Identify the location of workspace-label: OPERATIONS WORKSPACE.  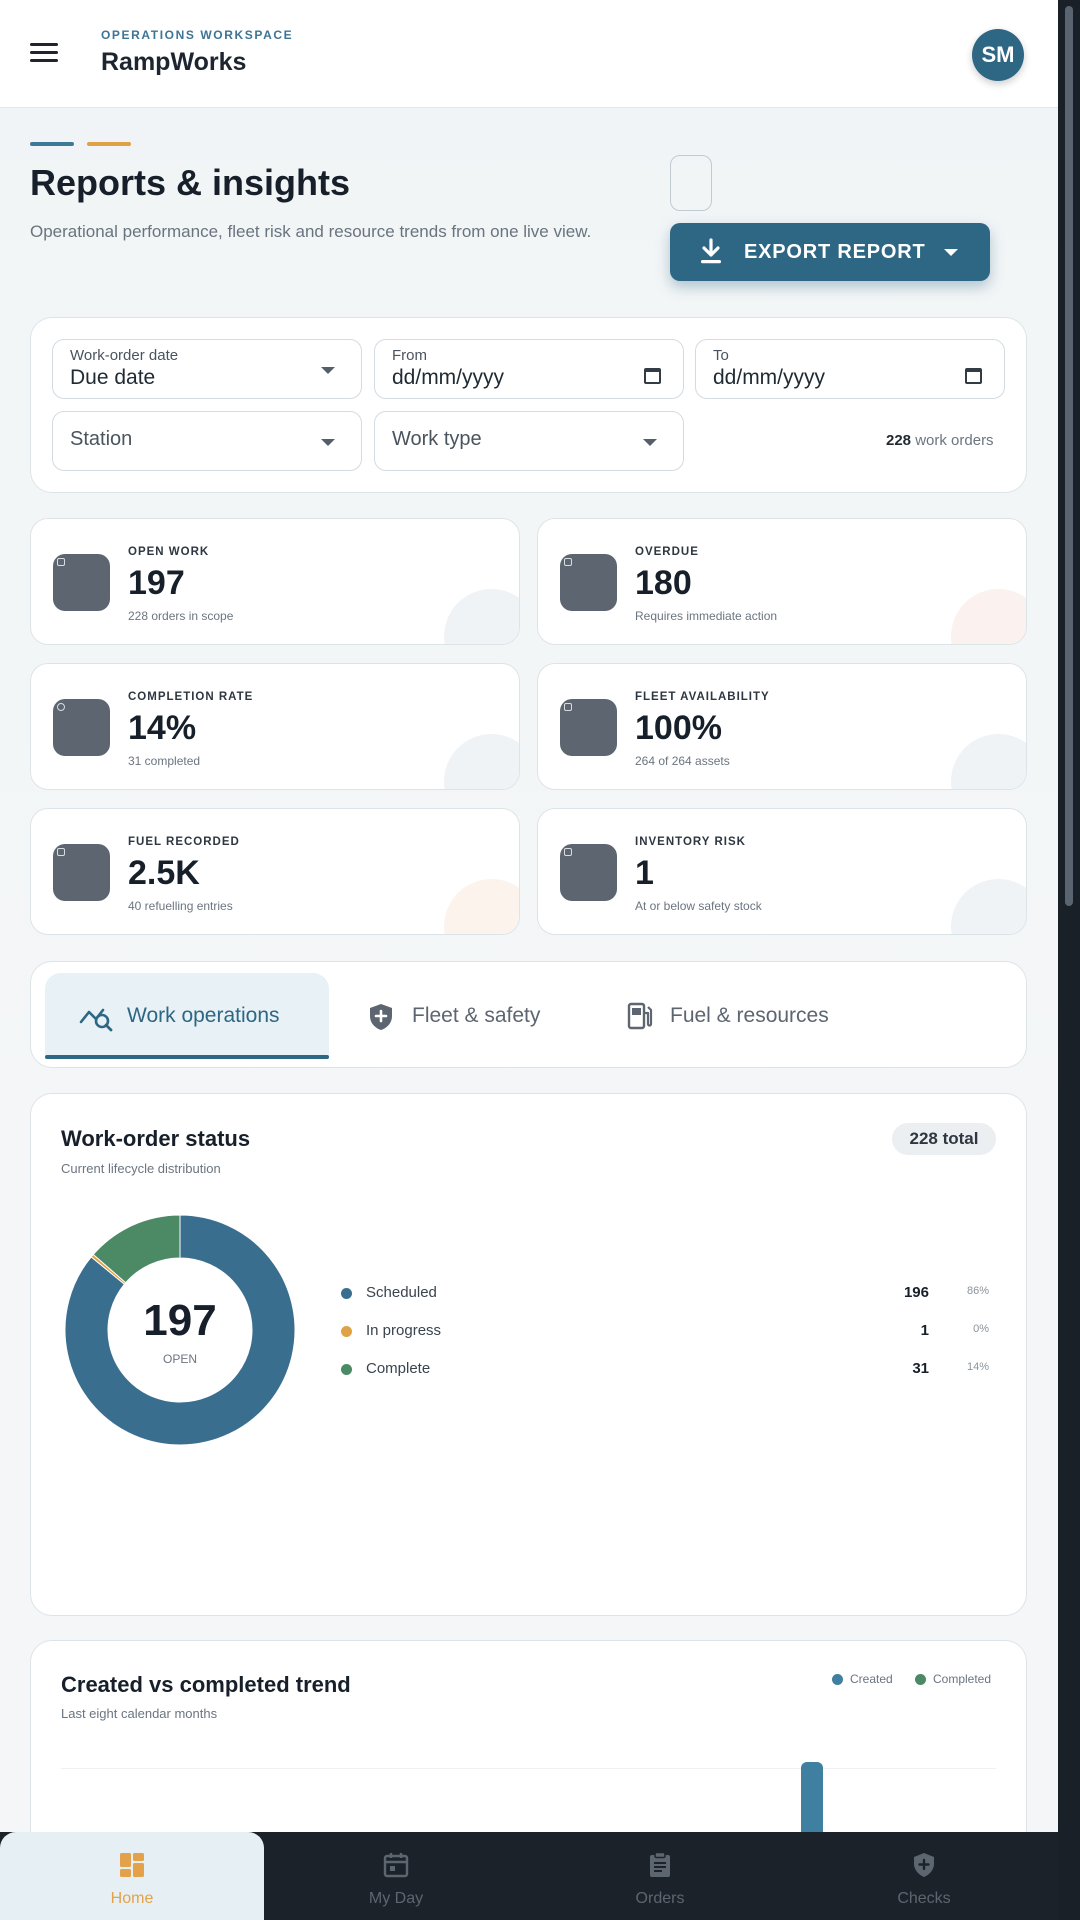
(197, 35).